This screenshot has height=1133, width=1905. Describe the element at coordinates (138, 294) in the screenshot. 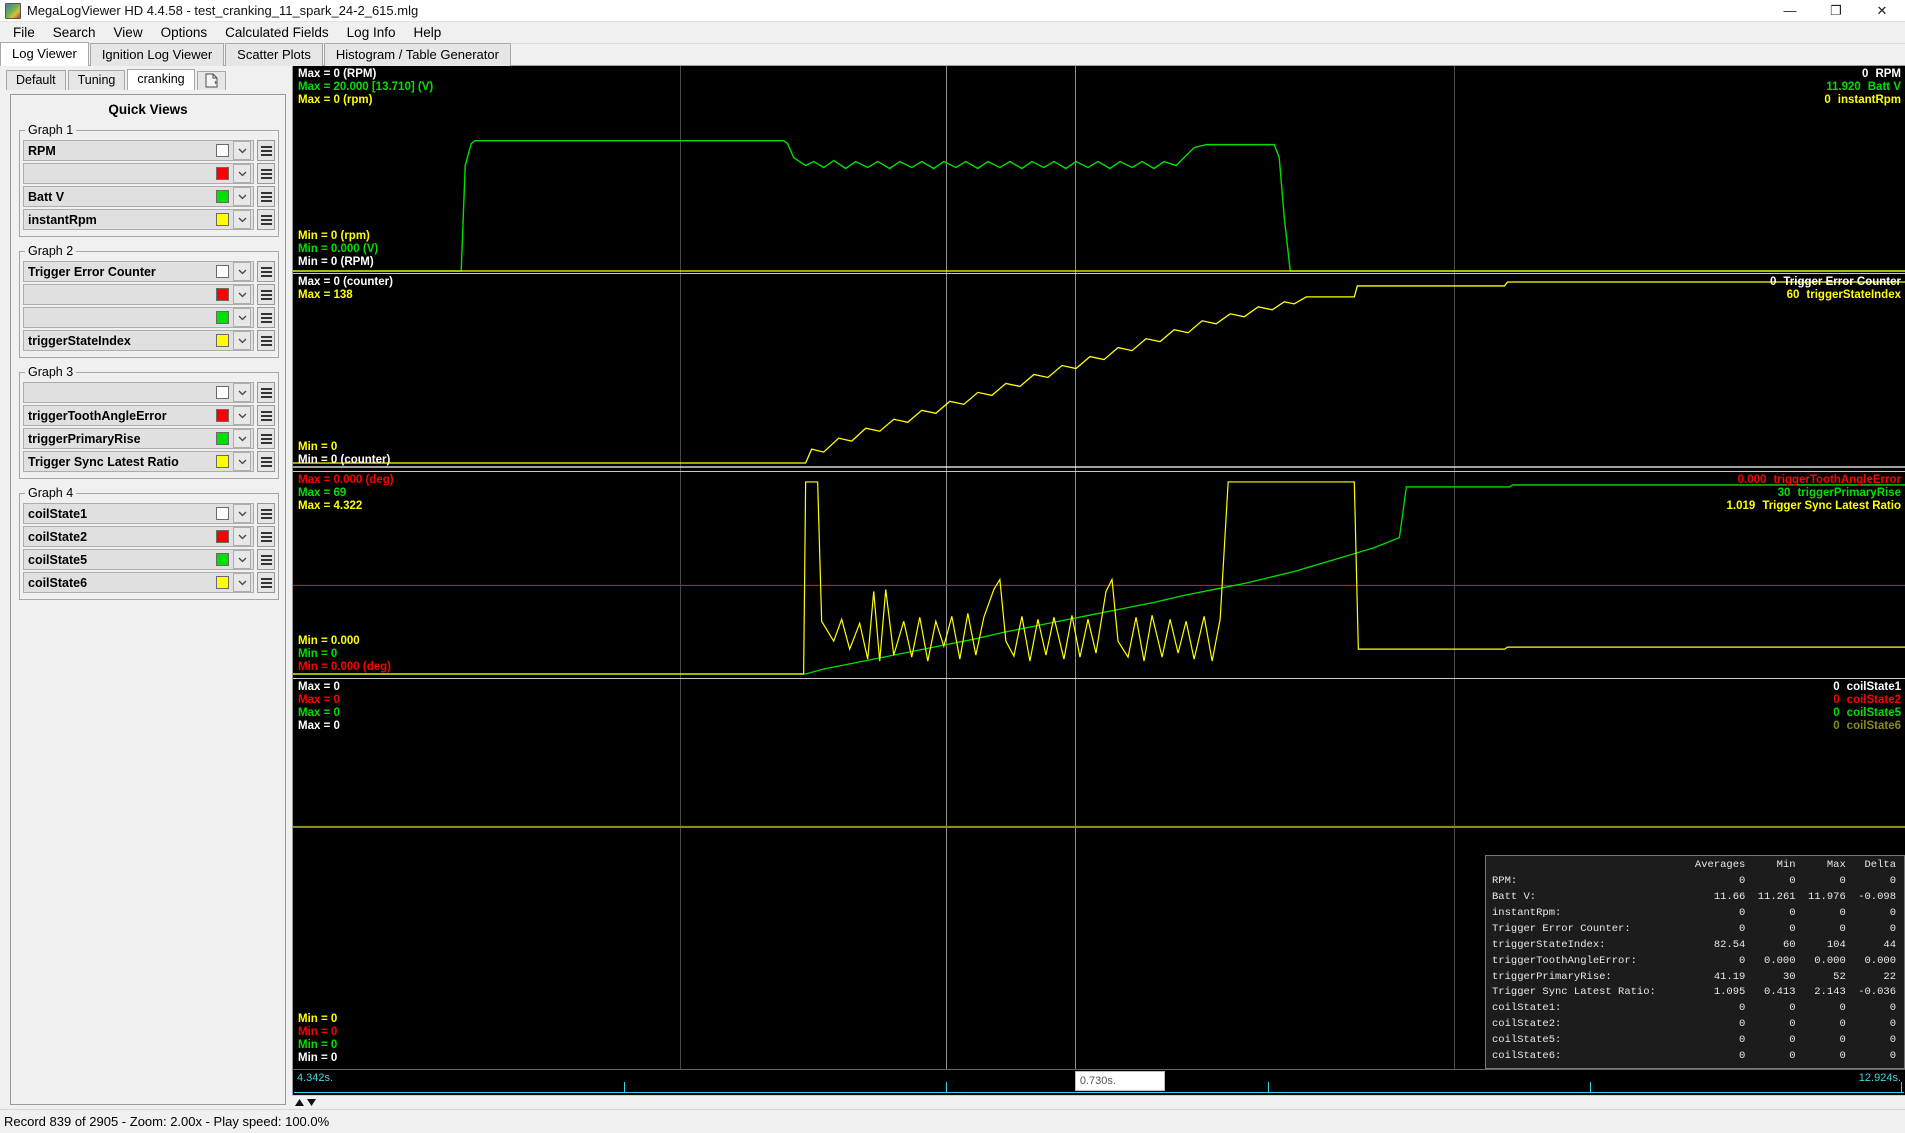

I see `channel-g2-empty-red` at that location.